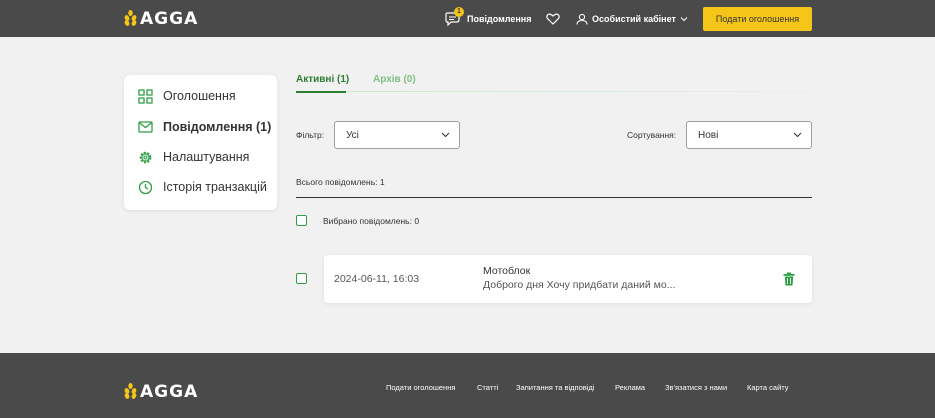  I want to click on sidebar-item-label: Налаштування, so click(206, 157).